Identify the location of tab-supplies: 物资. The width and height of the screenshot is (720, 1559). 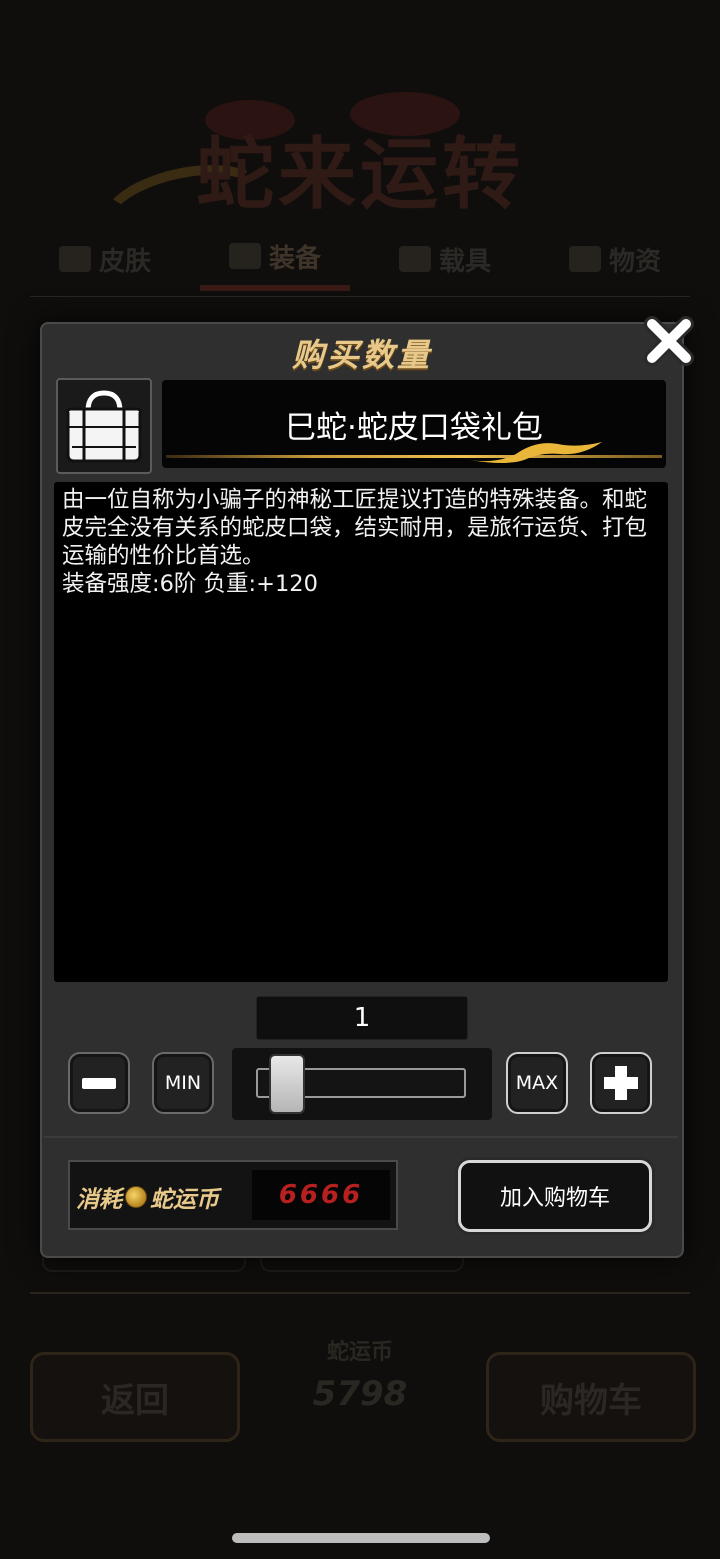
(615, 259).